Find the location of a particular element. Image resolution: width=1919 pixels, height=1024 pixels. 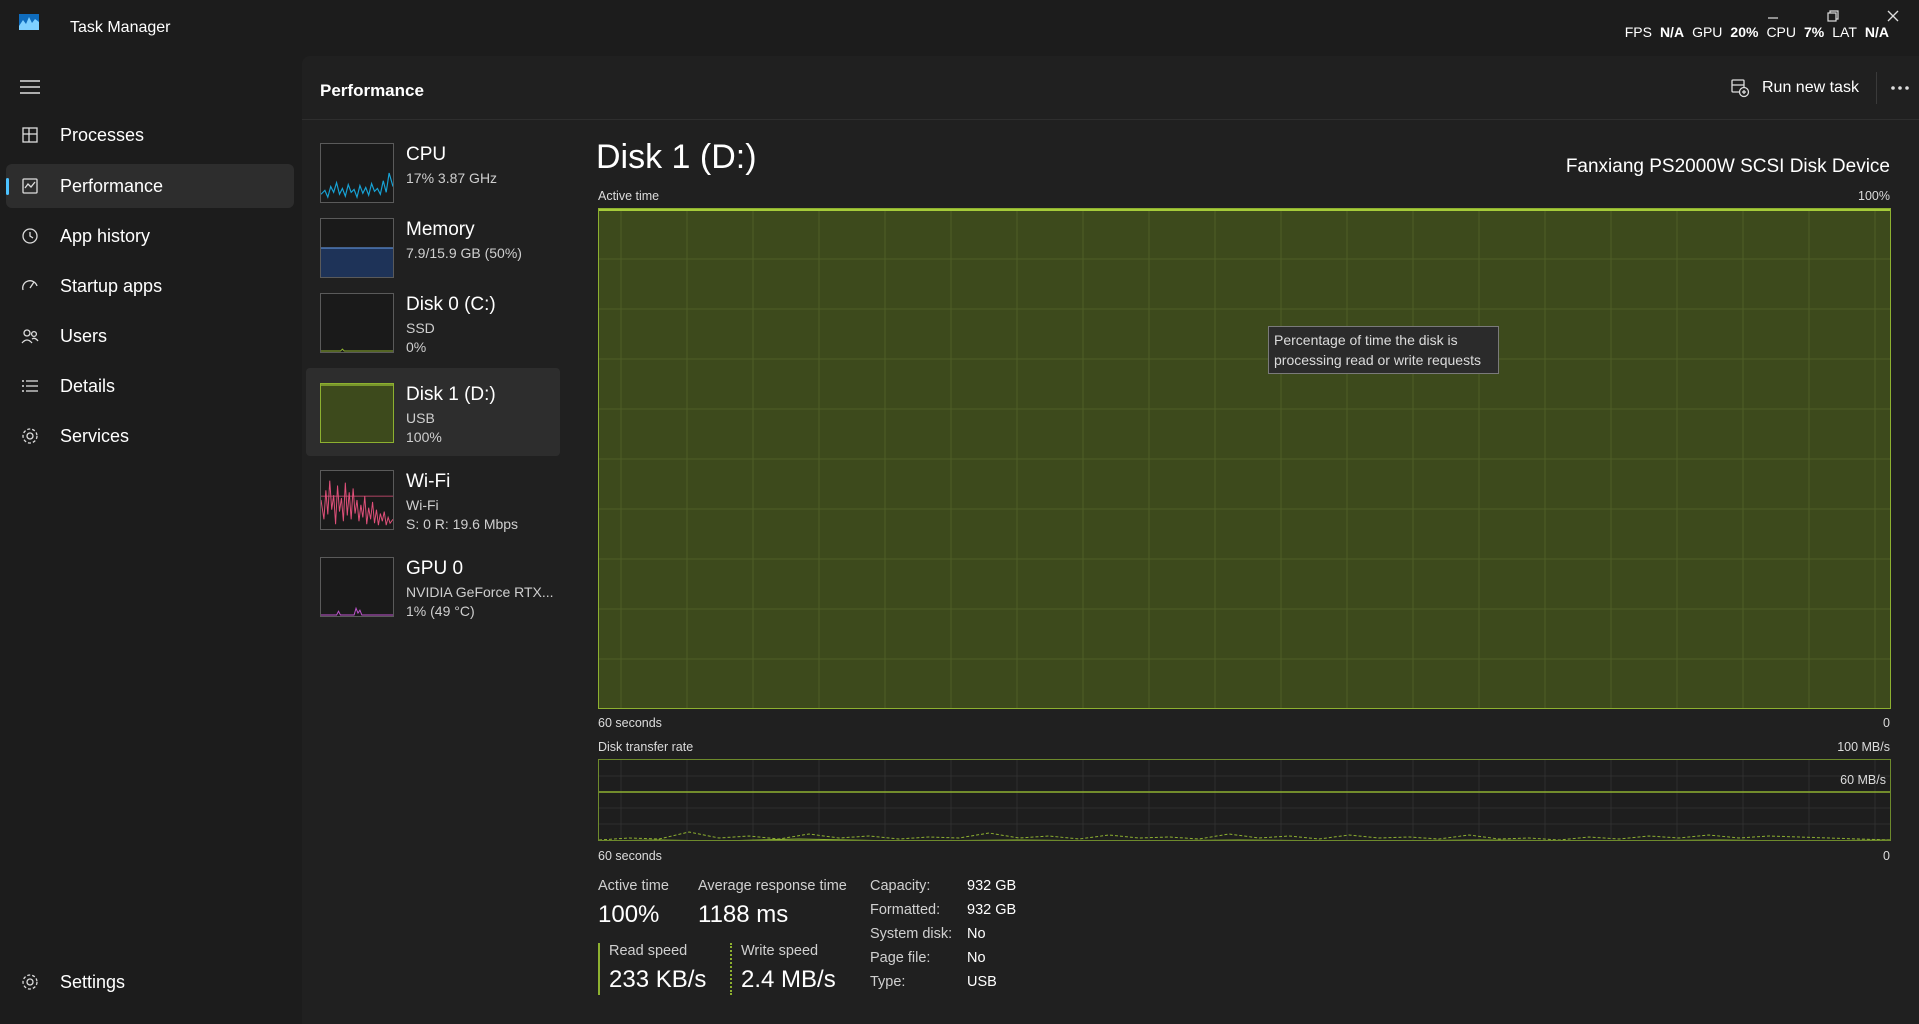

fps-value: N/A is located at coordinates (1672, 32).